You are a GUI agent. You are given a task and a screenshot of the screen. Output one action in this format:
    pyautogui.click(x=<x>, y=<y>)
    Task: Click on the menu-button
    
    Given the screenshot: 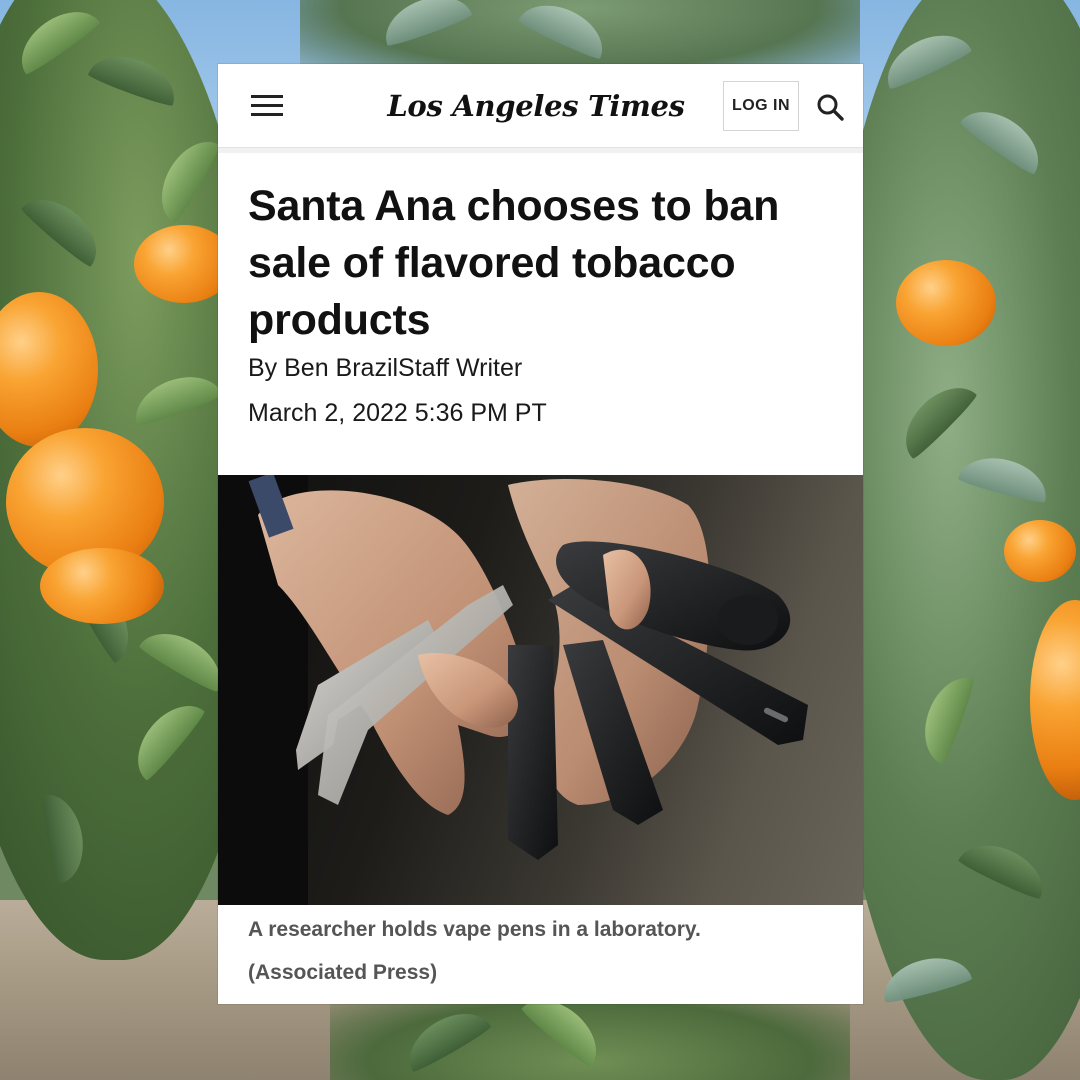 What is the action you would take?
    pyautogui.click(x=267, y=106)
    